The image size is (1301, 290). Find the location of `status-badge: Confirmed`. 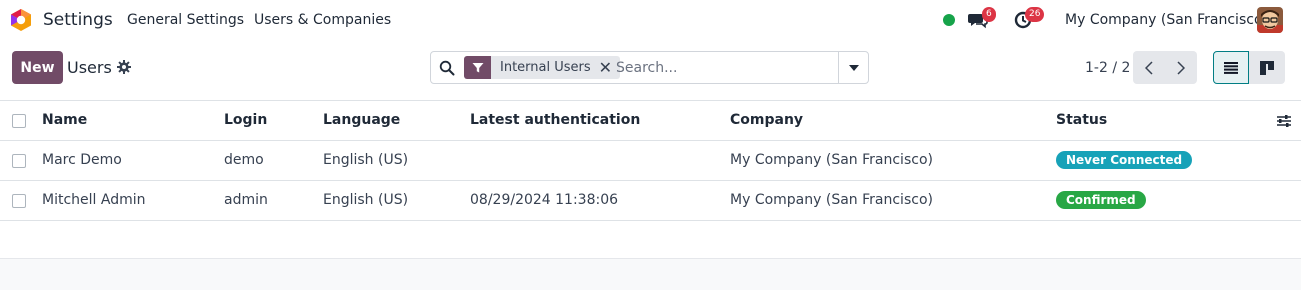

status-badge: Confirmed is located at coordinates (1101, 200).